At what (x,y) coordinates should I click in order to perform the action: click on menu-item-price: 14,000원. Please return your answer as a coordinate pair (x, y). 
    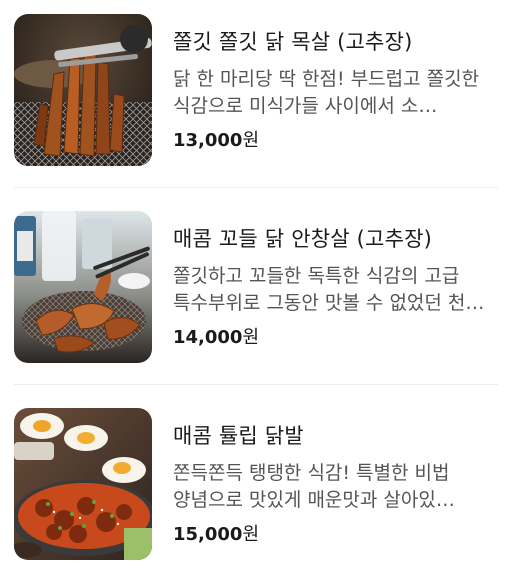
    Looking at the image, I should click on (216, 336).